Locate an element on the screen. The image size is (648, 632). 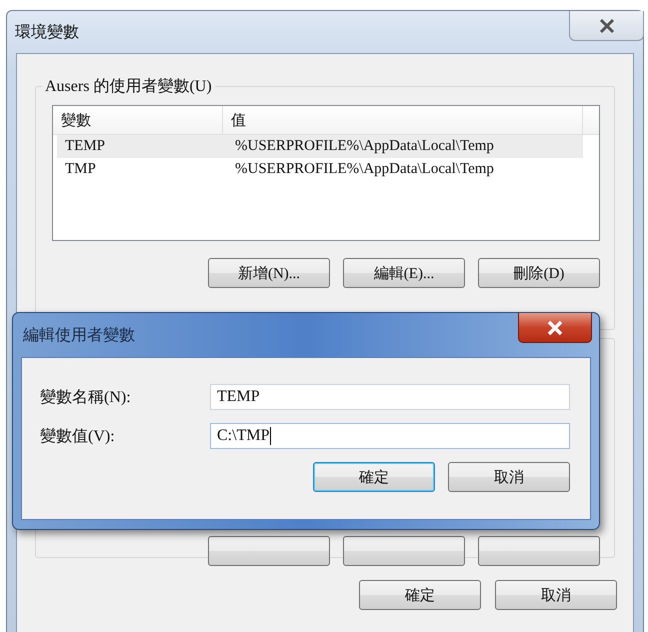
column-header: 變數 is located at coordinates (138, 120).